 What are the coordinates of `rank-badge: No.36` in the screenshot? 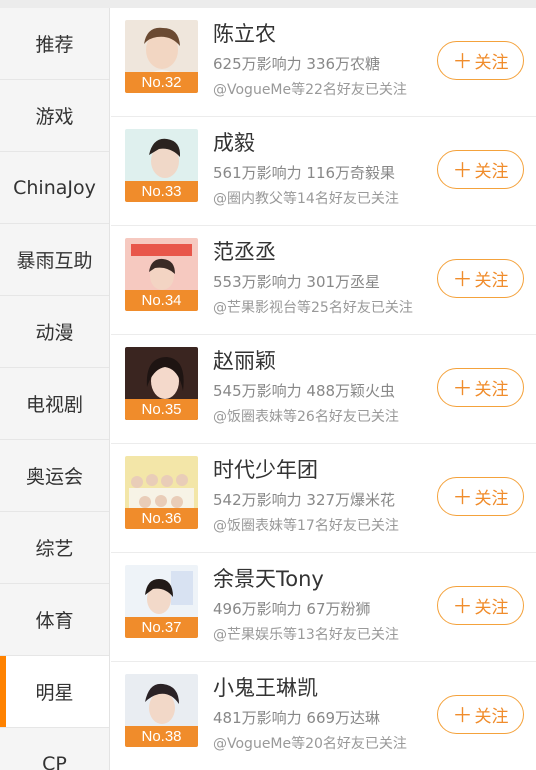 It's located at (161, 518).